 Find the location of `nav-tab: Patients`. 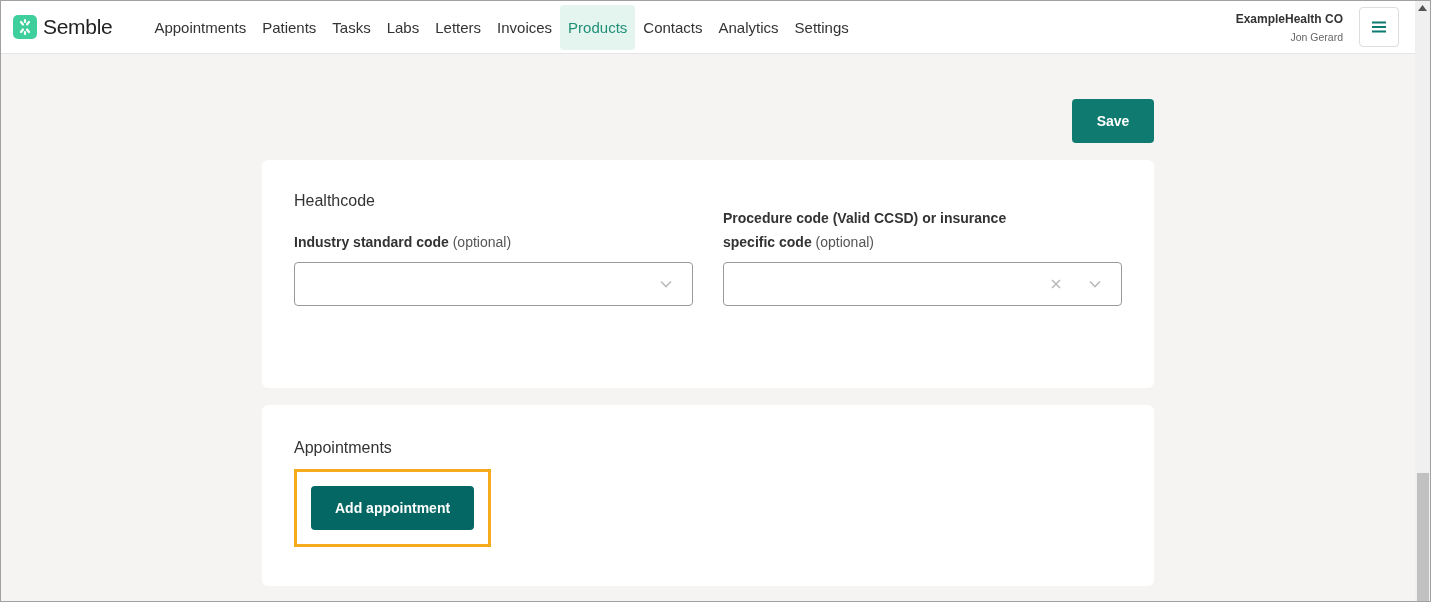

nav-tab: Patients is located at coordinates (289, 27).